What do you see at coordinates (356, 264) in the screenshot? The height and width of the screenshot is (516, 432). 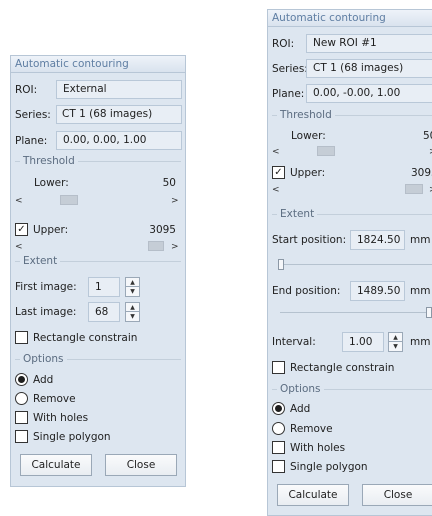 I see `start-slider-track` at bounding box center [356, 264].